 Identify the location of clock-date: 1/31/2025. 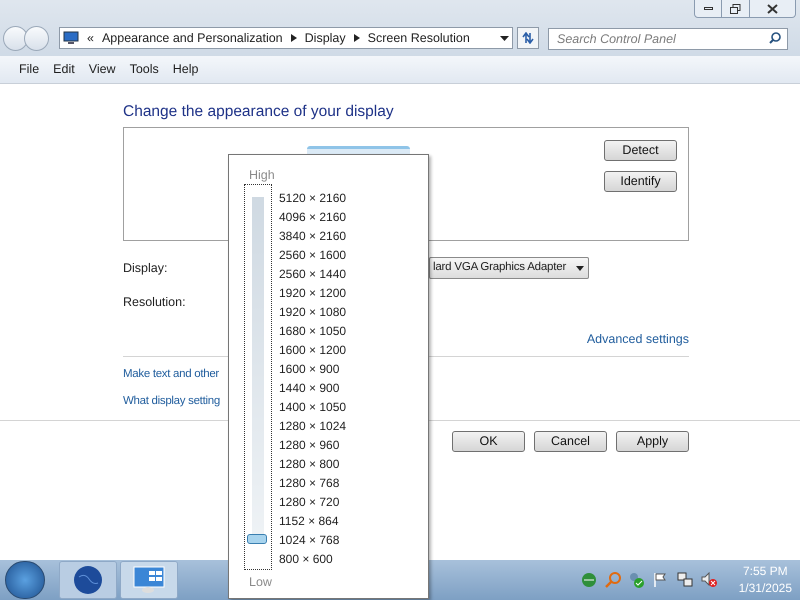
(765, 588).